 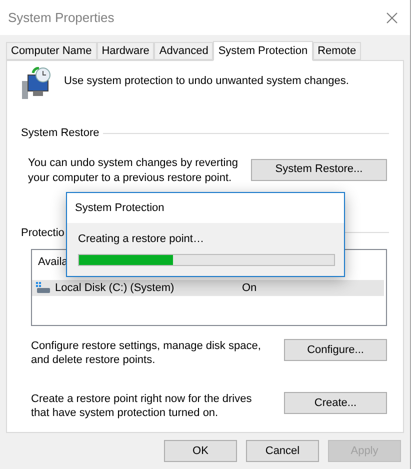 I want to click on system-restore-text: You can undo system changes by reverting your computer to a previous restore point., so click(x=133, y=171).